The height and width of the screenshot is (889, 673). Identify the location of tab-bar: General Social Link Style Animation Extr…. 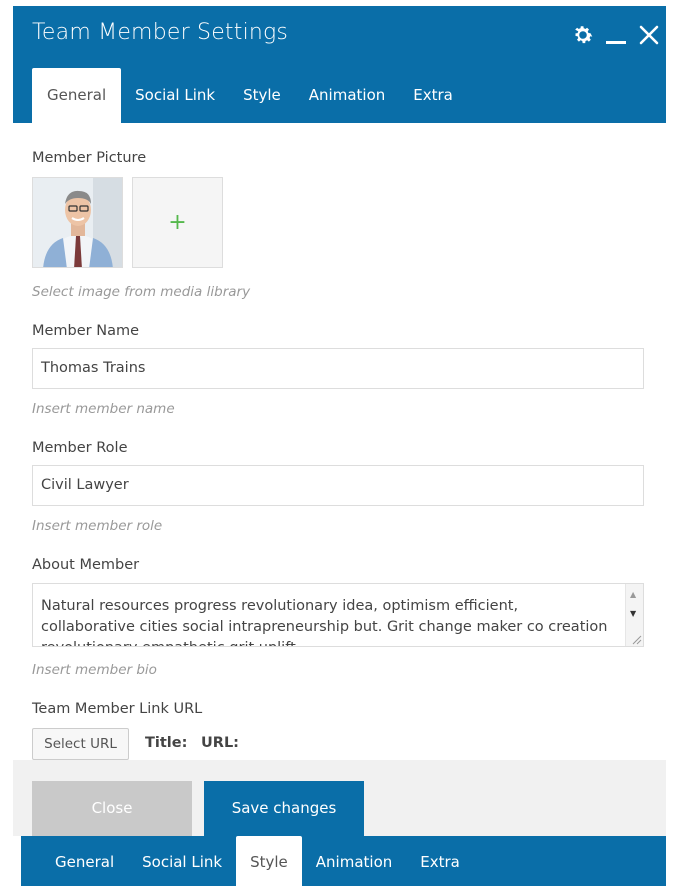
(249, 95).